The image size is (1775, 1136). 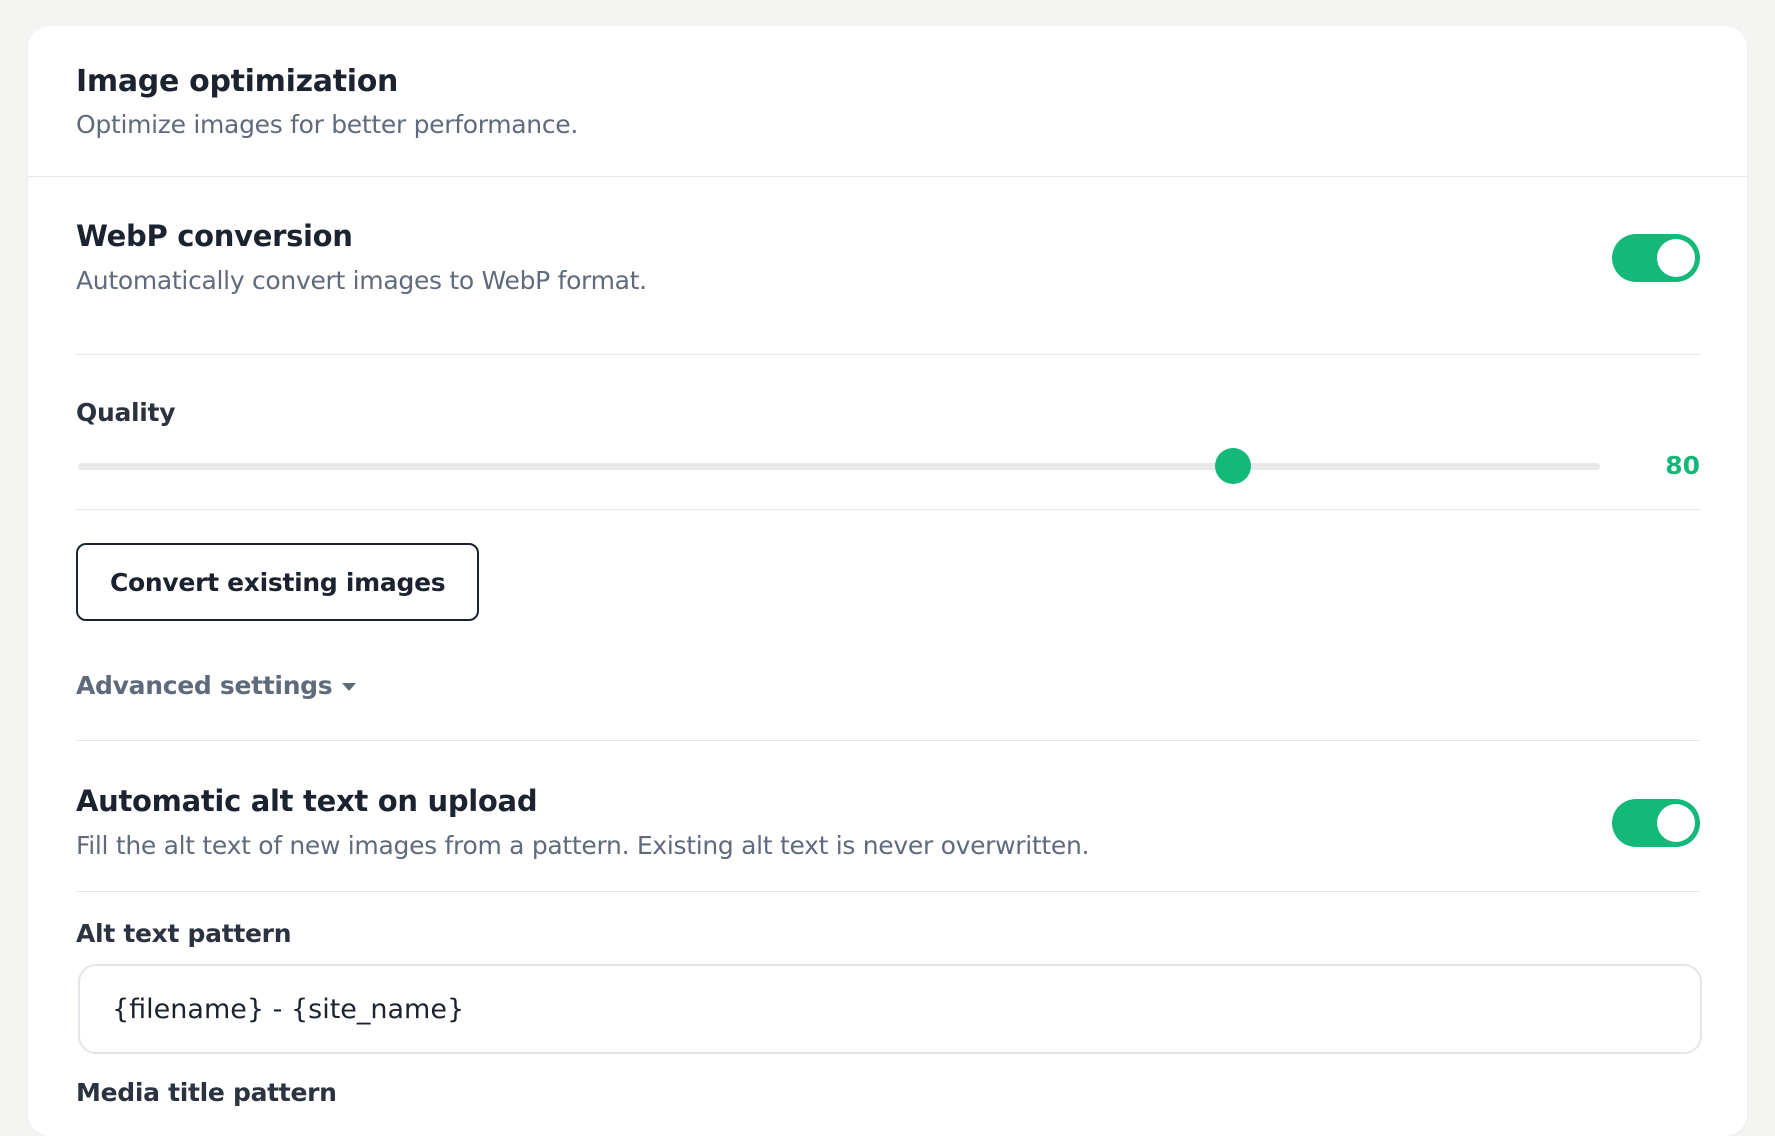 I want to click on quality-slider-thumb, so click(x=1232, y=466).